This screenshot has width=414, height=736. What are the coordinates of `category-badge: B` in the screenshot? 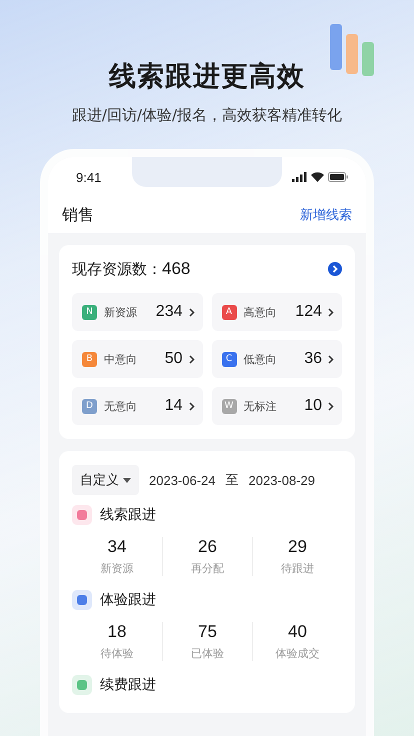 It's located at (89, 359).